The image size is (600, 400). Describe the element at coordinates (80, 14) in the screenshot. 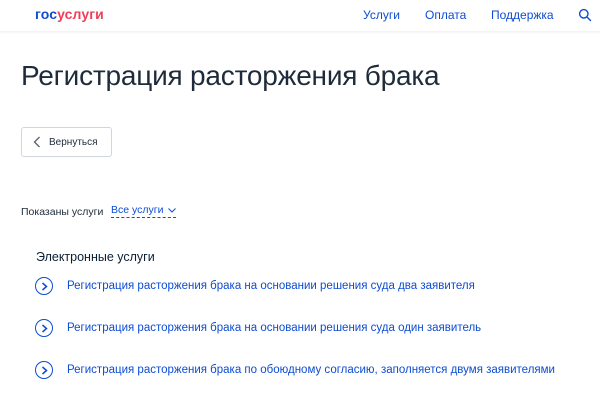

I see `logo-part-uslugi: услуги` at that location.